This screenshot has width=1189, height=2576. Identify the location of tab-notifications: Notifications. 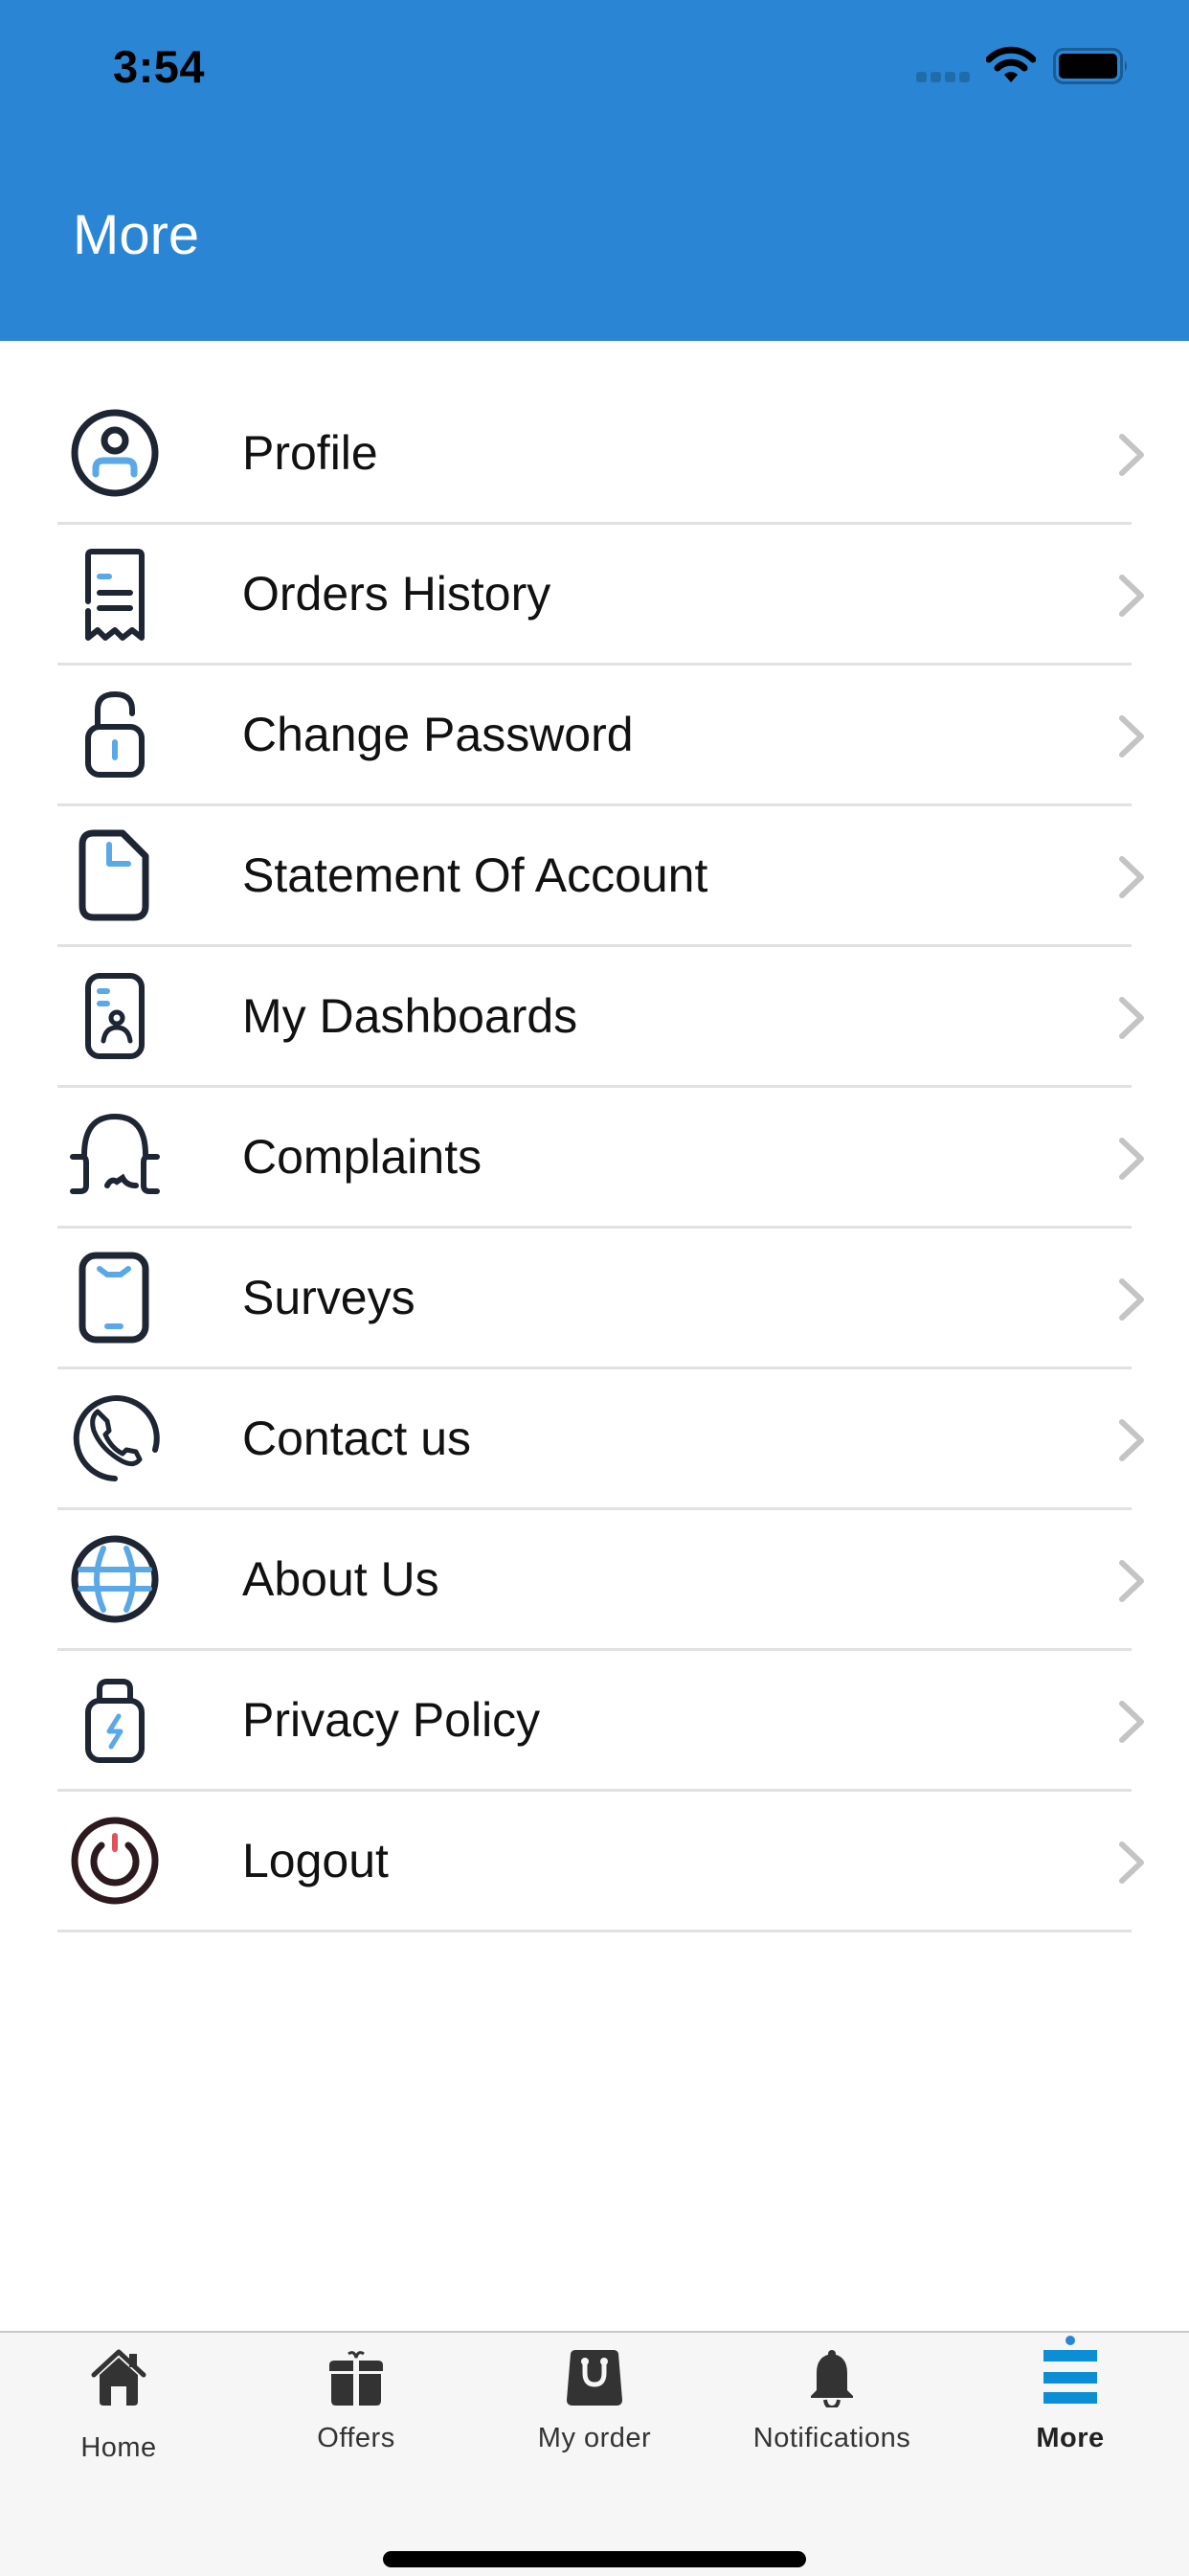
(832, 2414).